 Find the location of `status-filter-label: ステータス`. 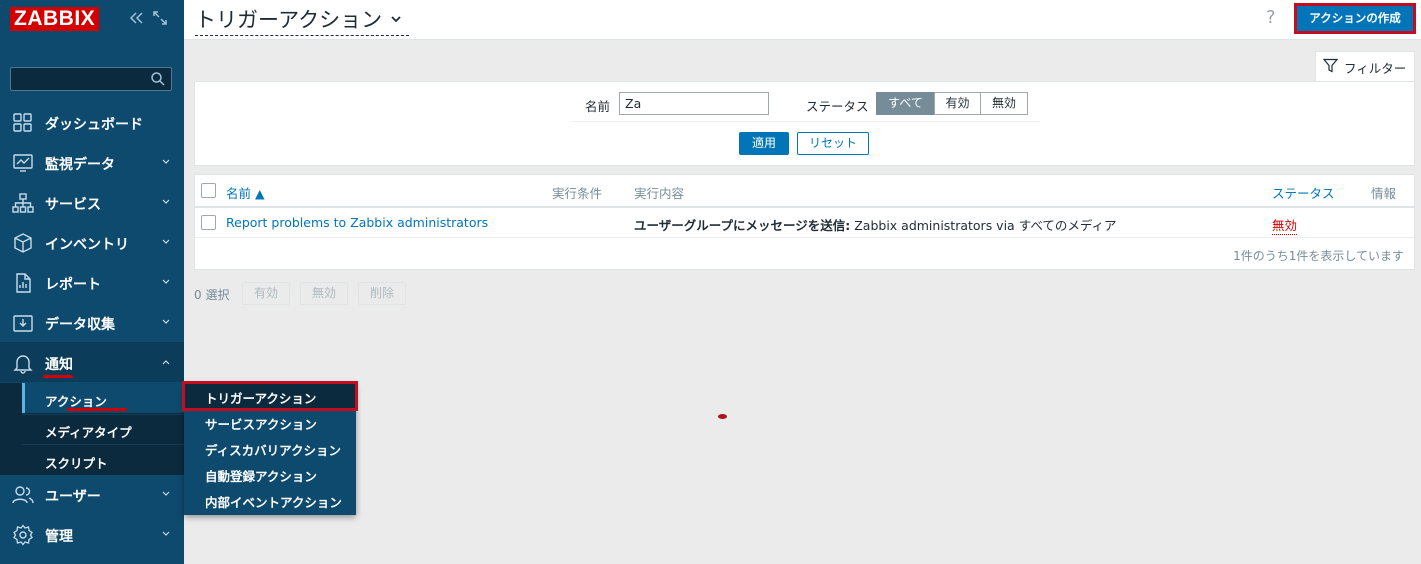

status-filter-label: ステータス is located at coordinates (837, 106).